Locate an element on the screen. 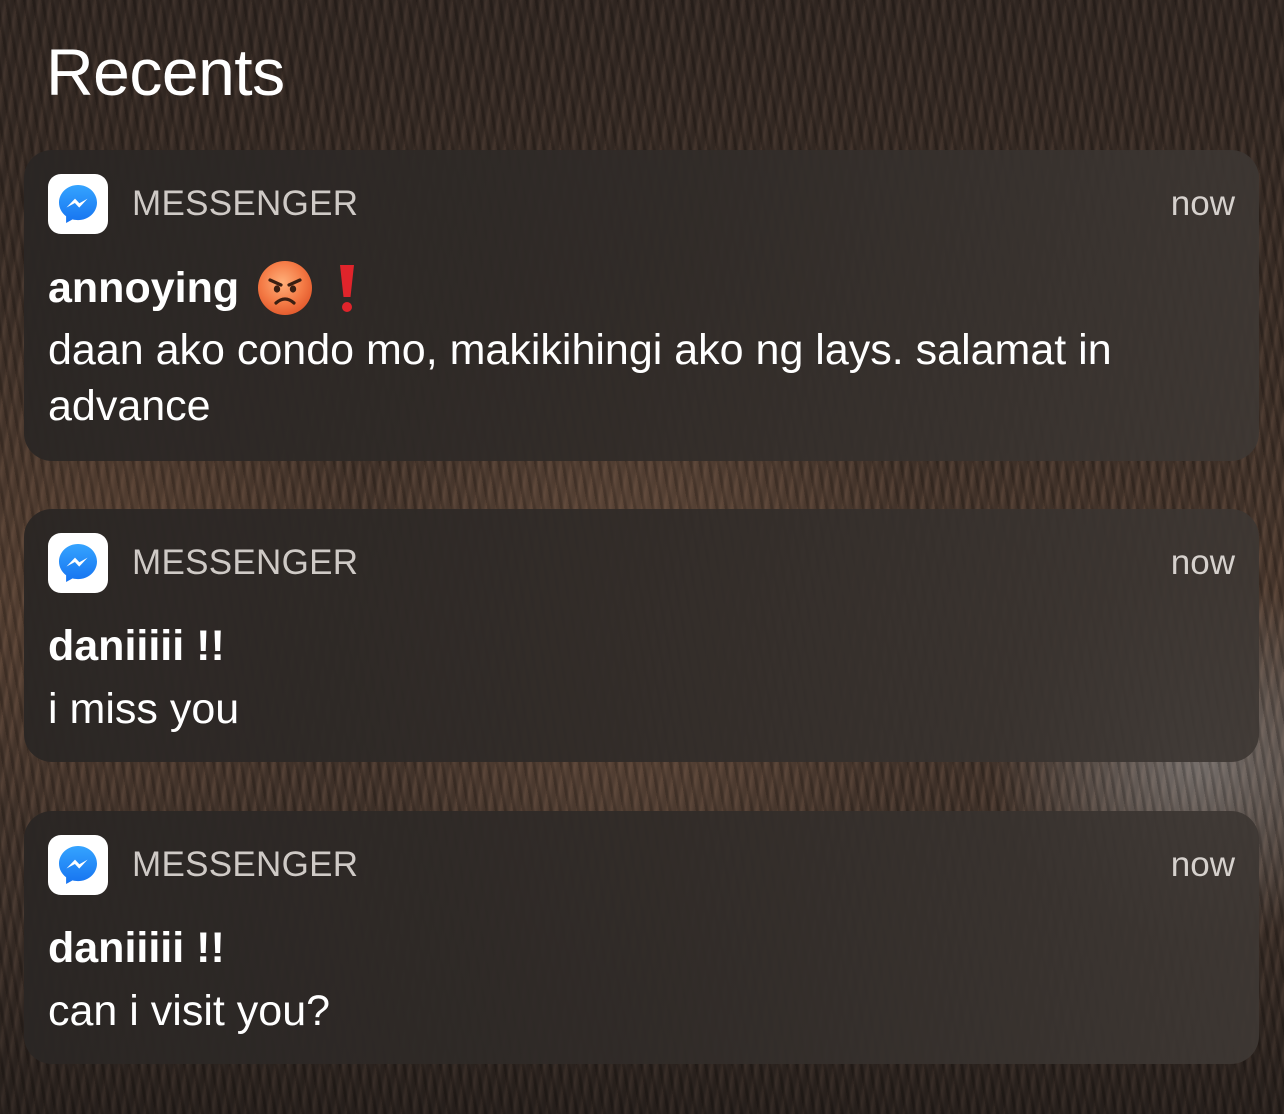  page-title: Recents is located at coordinates (165, 72).